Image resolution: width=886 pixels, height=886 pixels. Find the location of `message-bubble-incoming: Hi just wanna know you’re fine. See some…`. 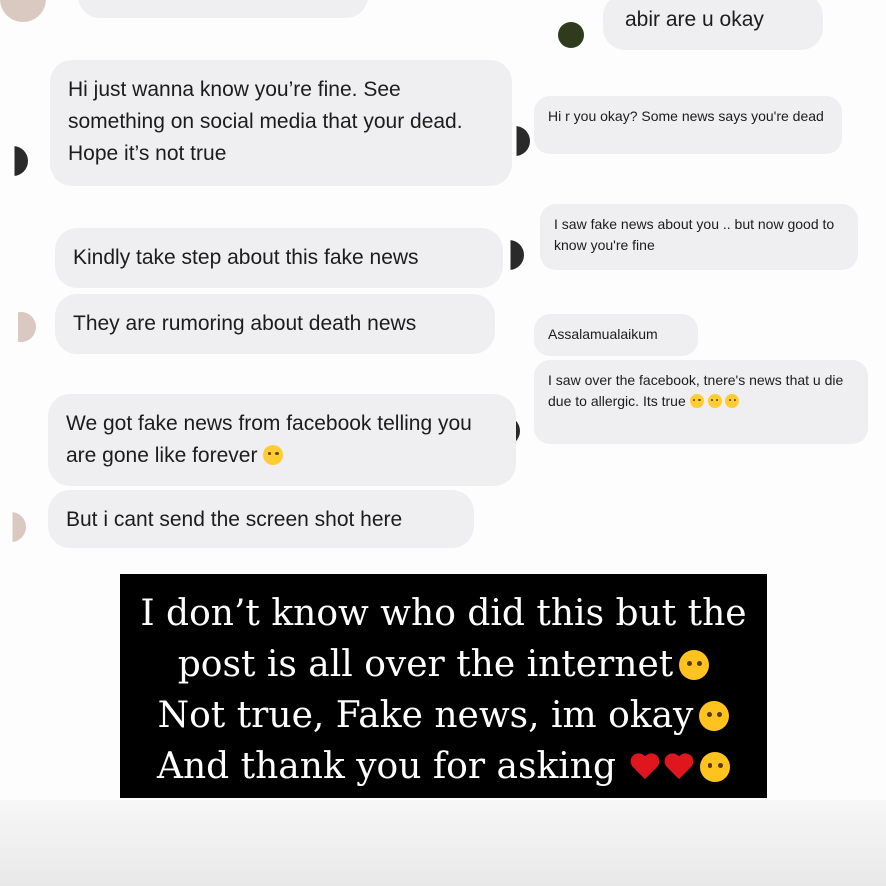

message-bubble-incoming: Hi just wanna know you’re fine. See some… is located at coordinates (281, 123).